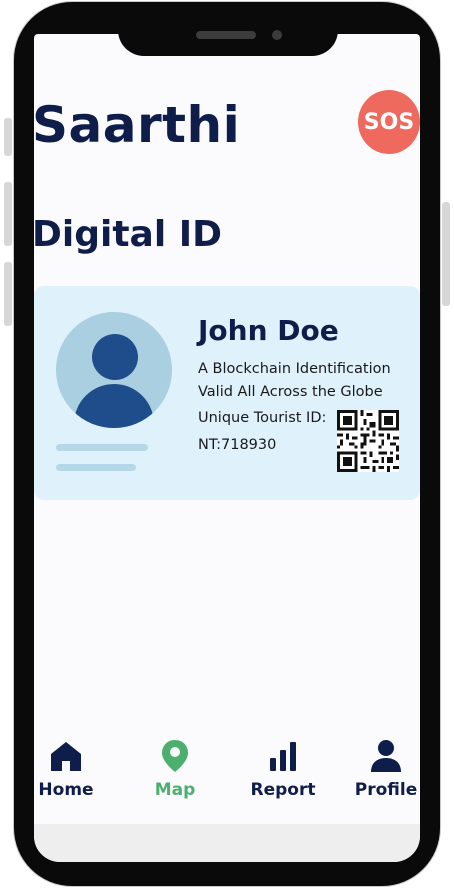 This screenshot has height=892, width=454. What do you see at coordinates (228, 29) in the screenshot?
I see `notch` at bounding box center [228, 29].